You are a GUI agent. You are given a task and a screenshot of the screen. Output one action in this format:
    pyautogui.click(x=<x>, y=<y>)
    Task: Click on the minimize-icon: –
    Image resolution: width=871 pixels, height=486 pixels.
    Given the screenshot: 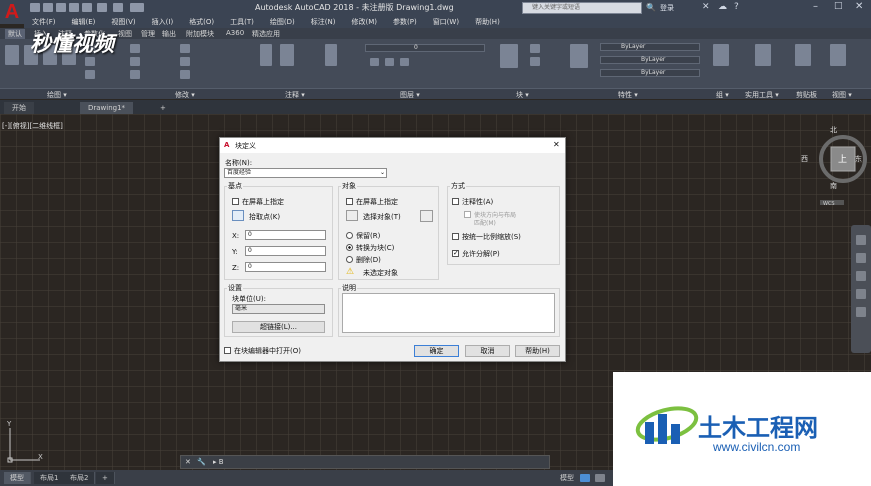 What is the action you would take?
    pyautogui.click(x=815, y=6)
    